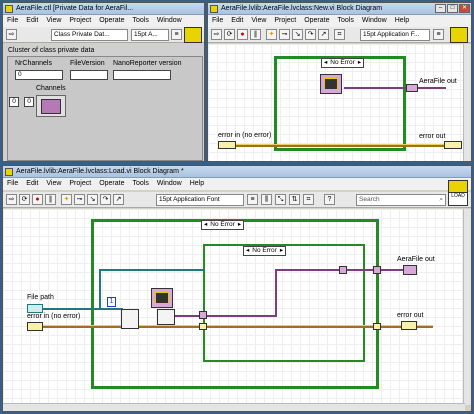  Describe the element at coordinates (440, 8) in the screenshot. I see `minimize-button: –` at that location.